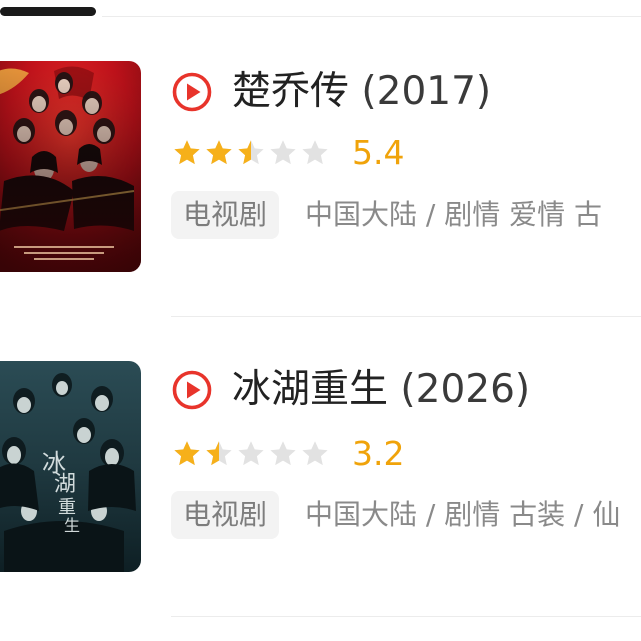  Describe the element at coordinates (465, 389) in the screenshot. I see `title-year: (2026)` at that location.